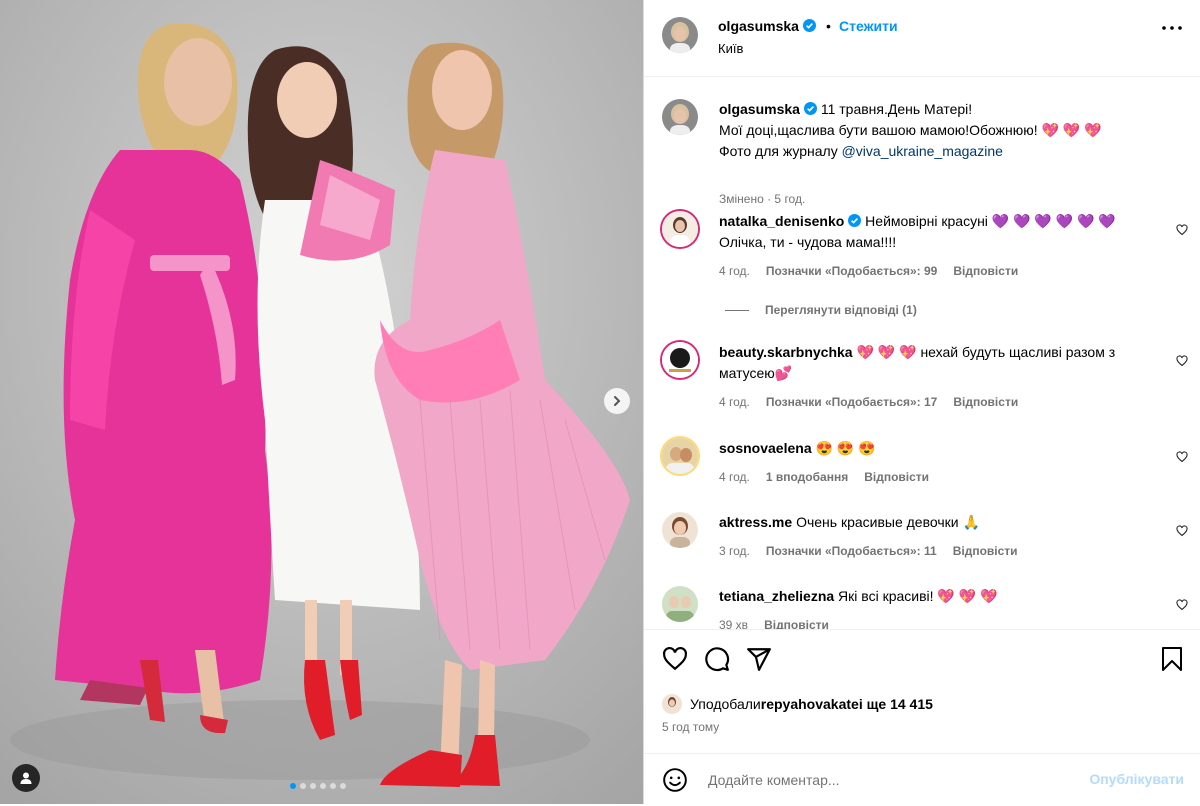 The height and width of the screenshot is (806, 1200). What do you see at coordinates (851, 271) in the screenshot?
I see `comment-likes: Позначки «Подобається»: 99` at bounding box center [851, 271].